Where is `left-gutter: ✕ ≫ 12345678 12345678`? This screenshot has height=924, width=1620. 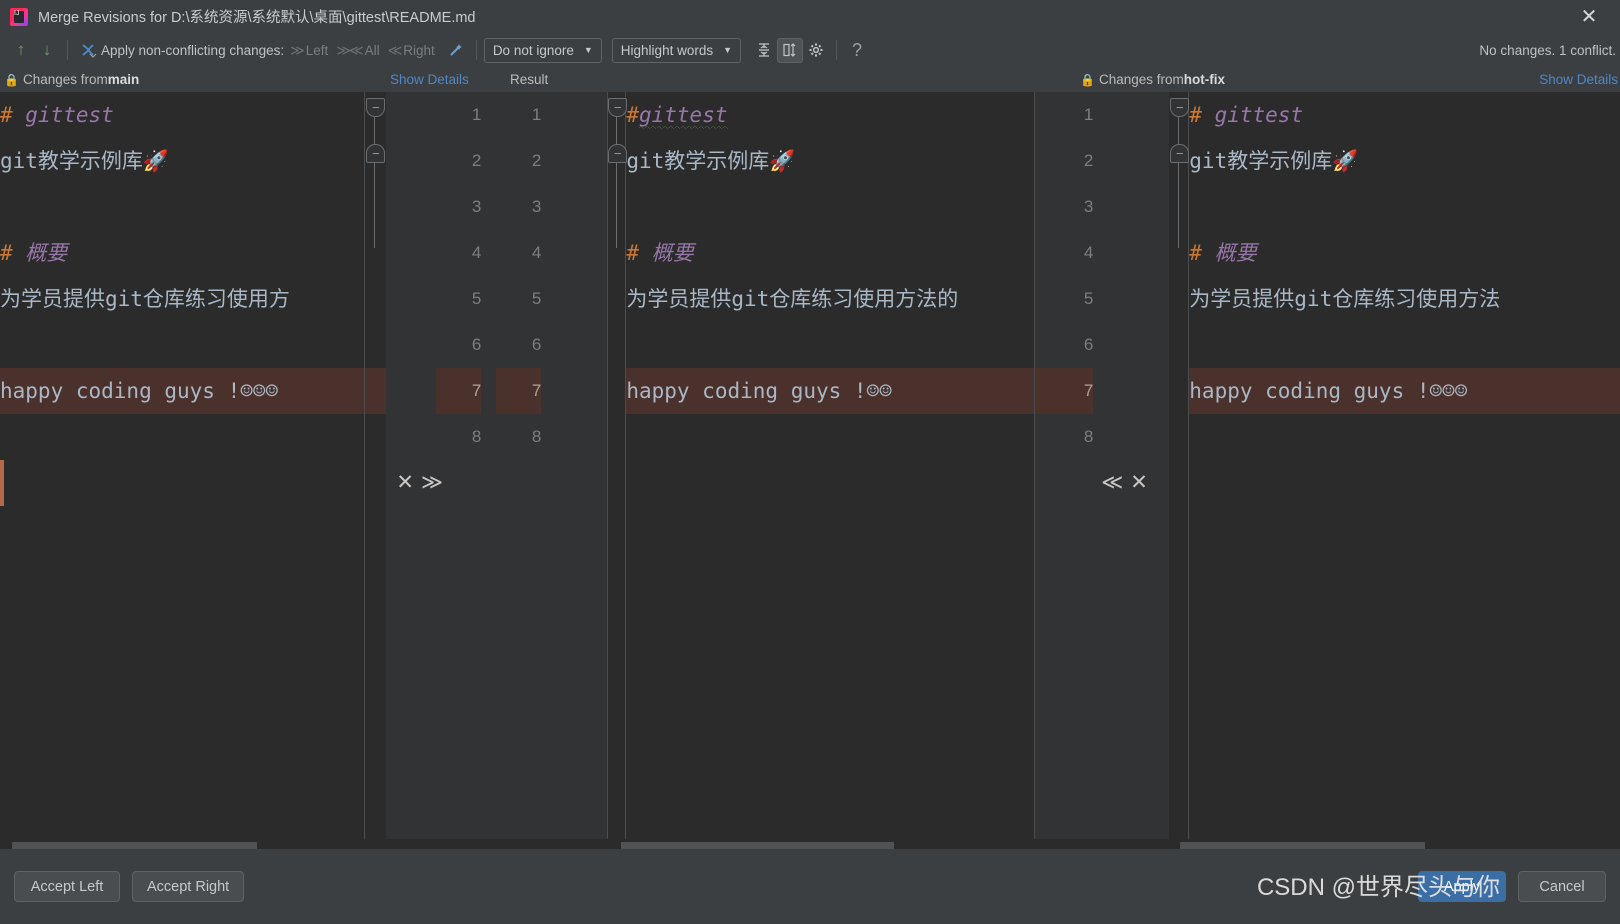
left-gutter: ✕ ≫ 12345678 12345678 is located at coordinates (497, 465).